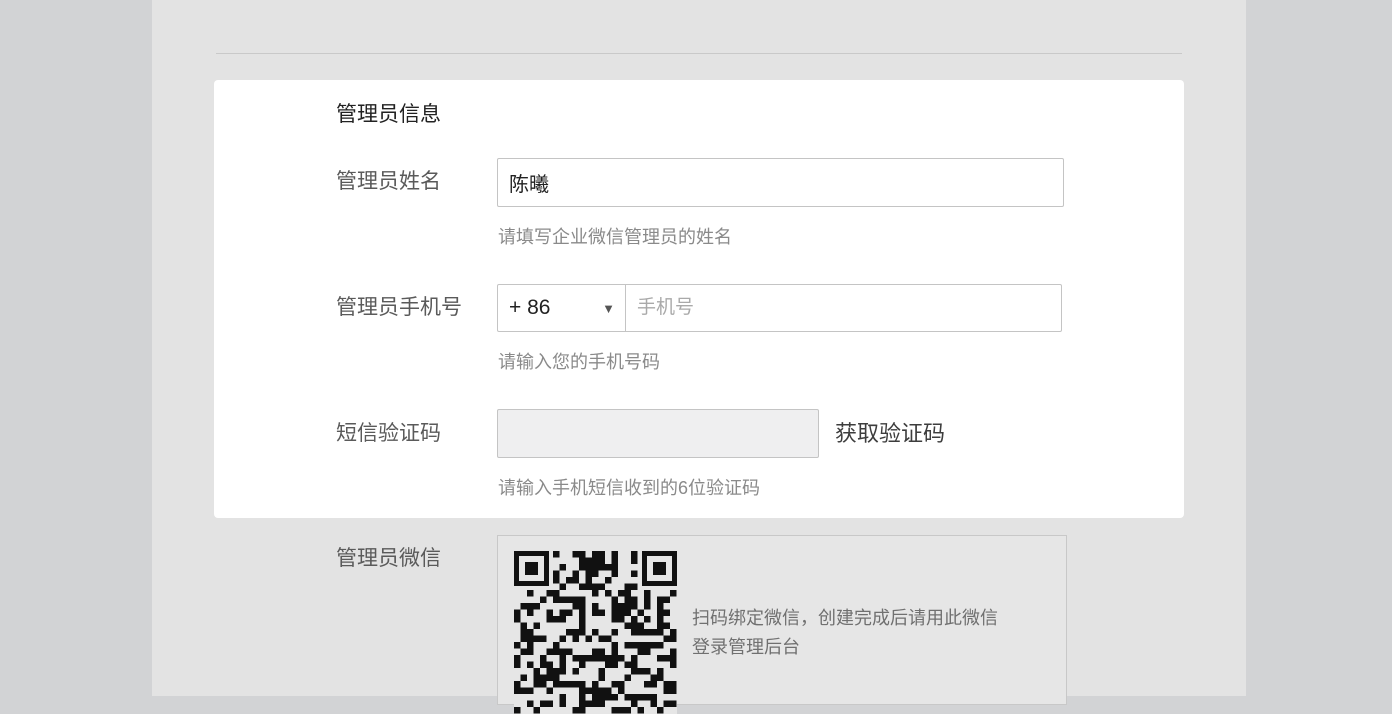  I want to click on sms-code-input, so click(658, 433).